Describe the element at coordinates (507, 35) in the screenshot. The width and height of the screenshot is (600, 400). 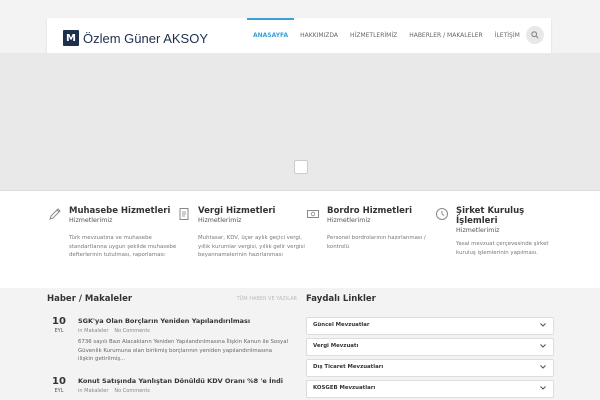
I see `nav-item-iletisim: İLETİŞİM` at that location.